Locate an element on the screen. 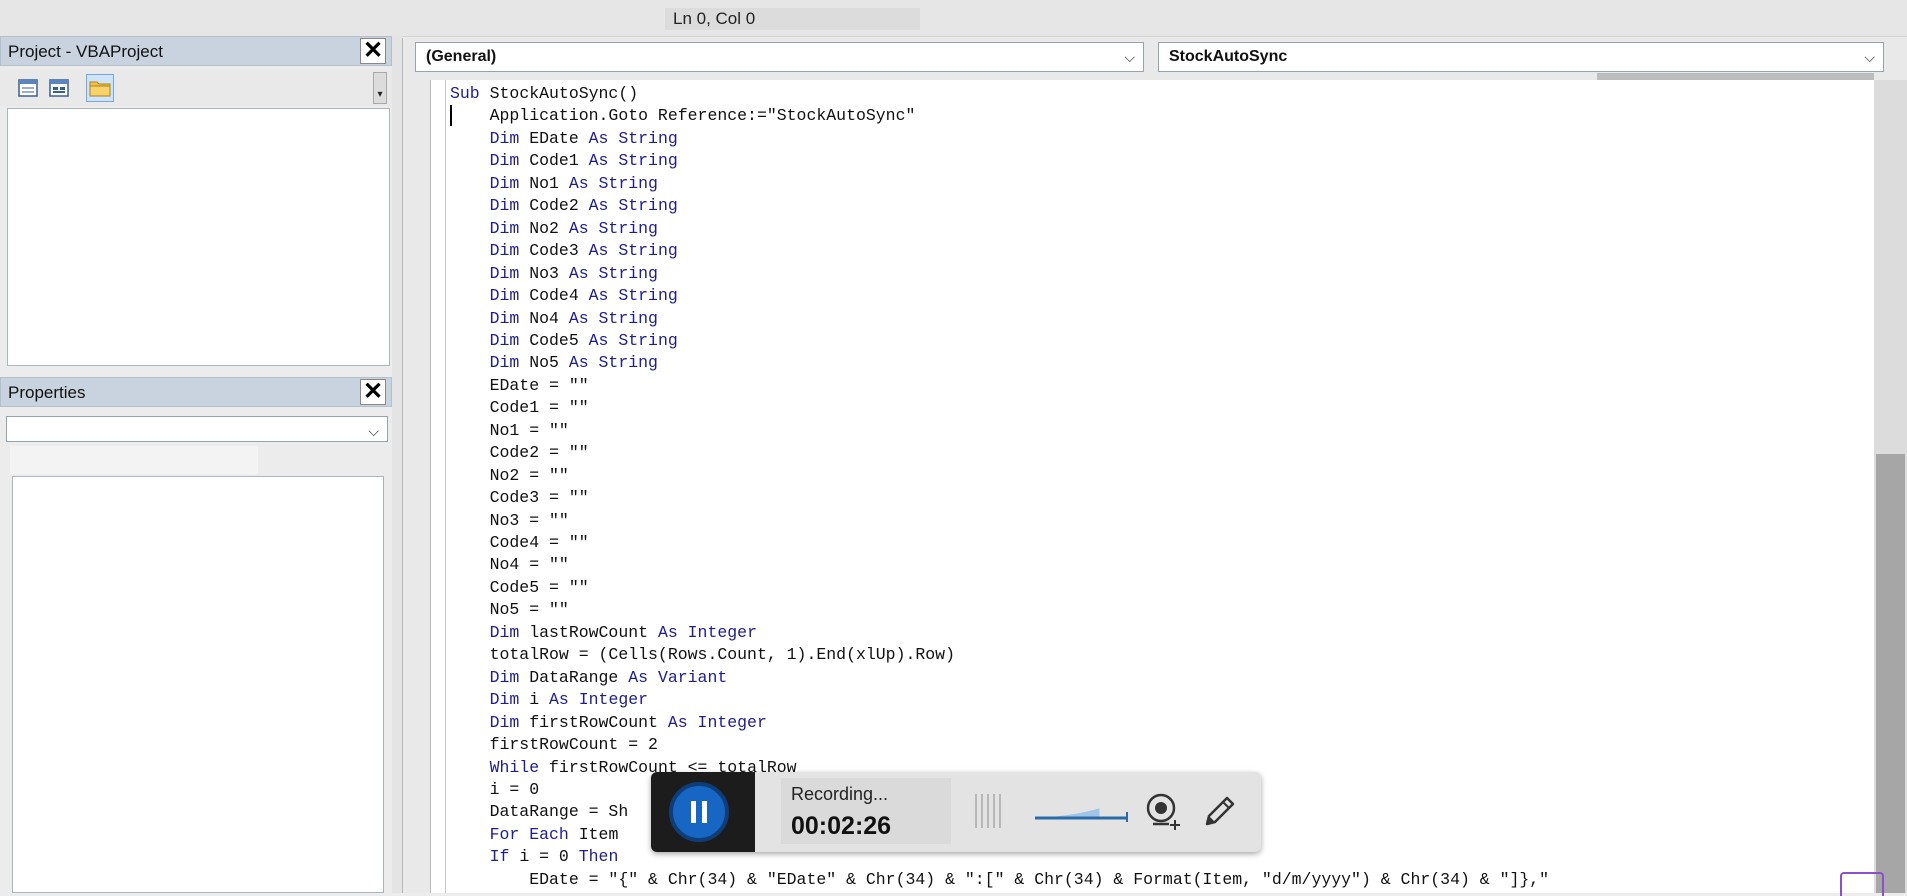 The image size is (1907, 896). properties-tabs is located at coordinates (134, 460).